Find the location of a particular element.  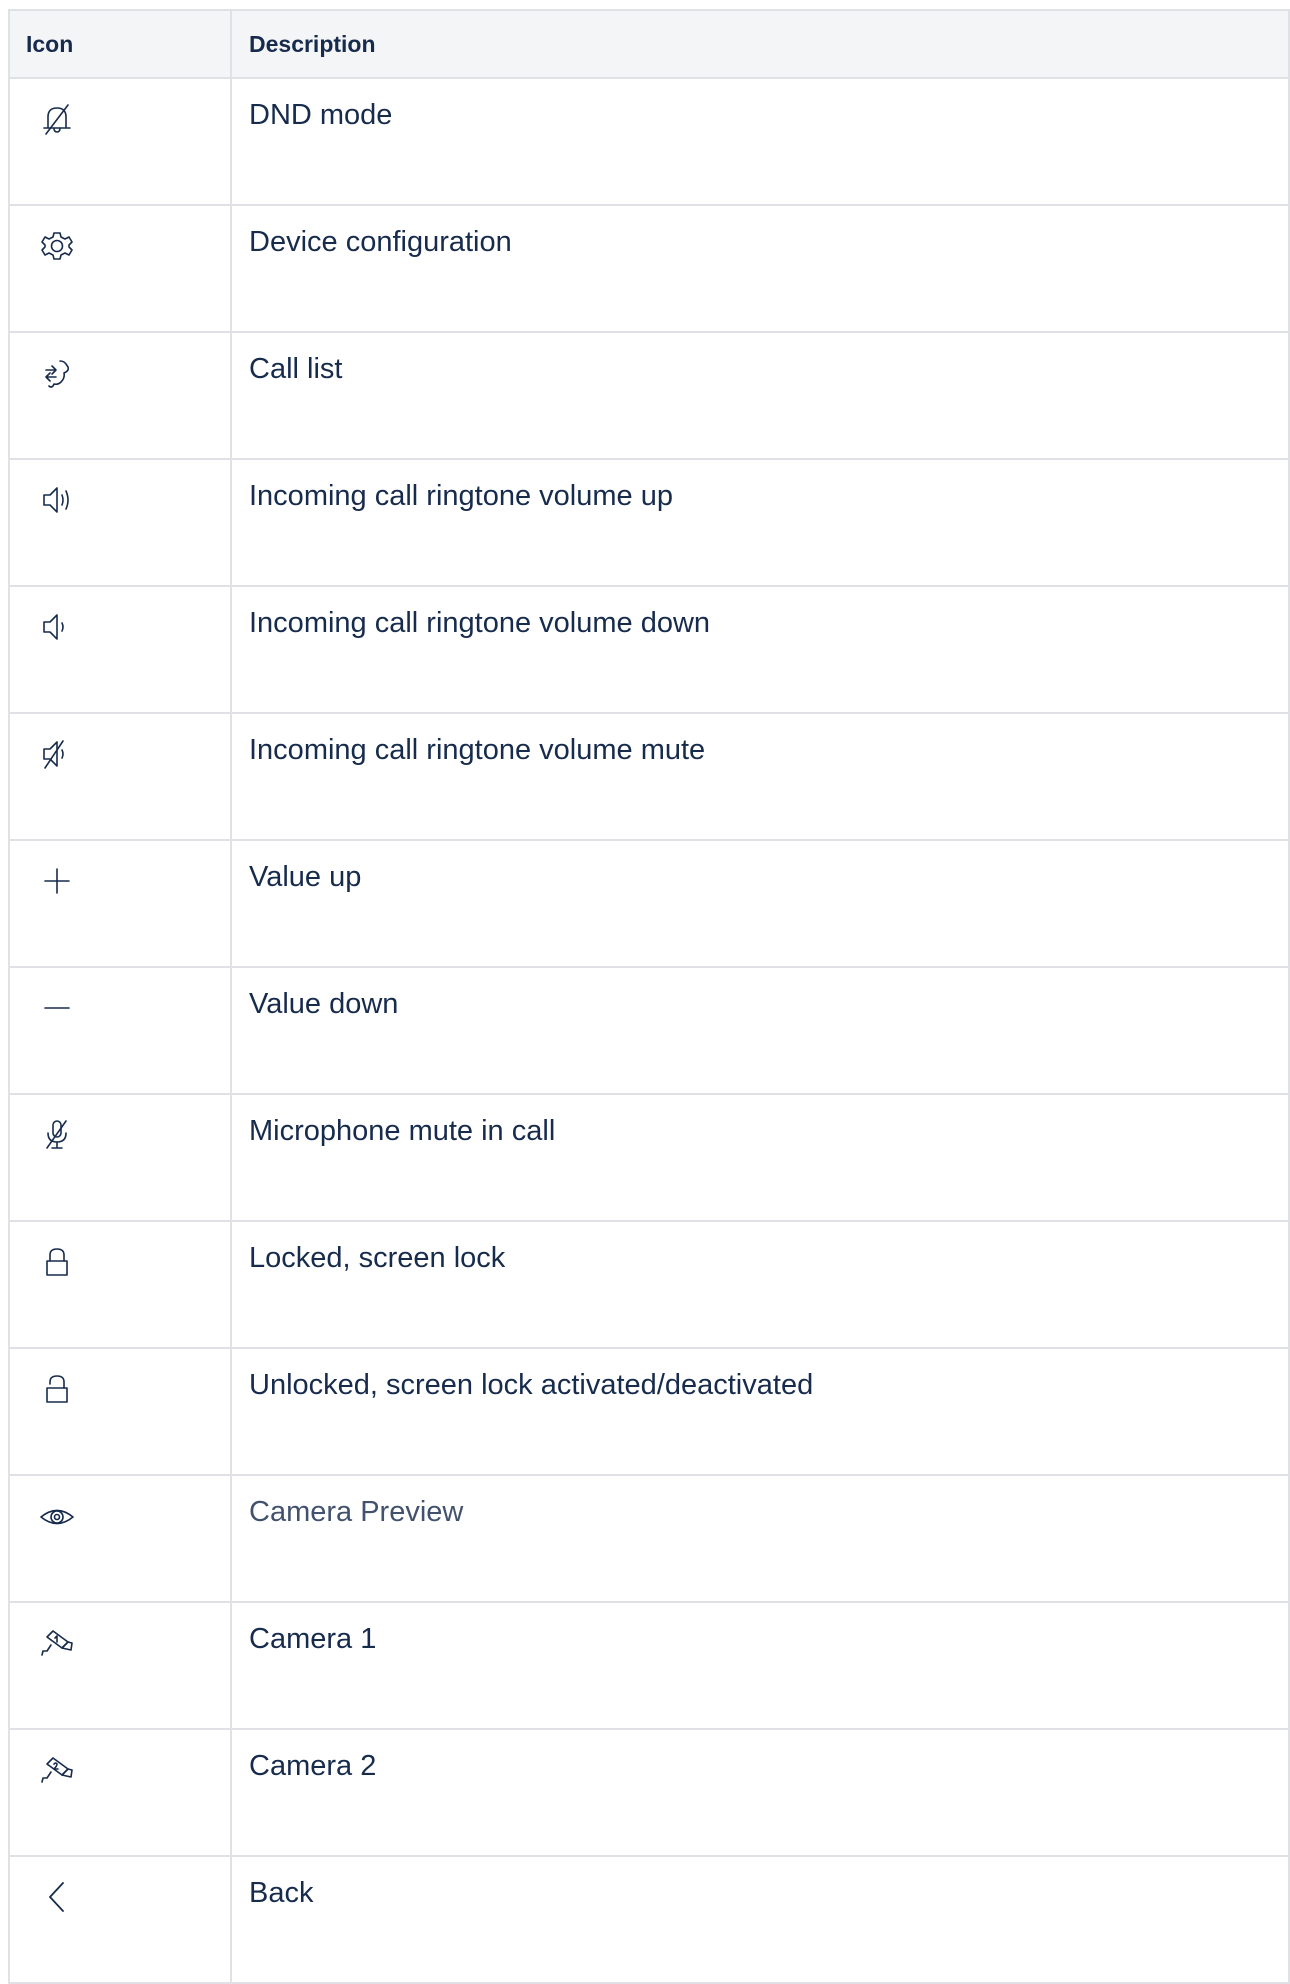

description-cell: Incoming call ringtone volume down is located at coordinates (760, 649).